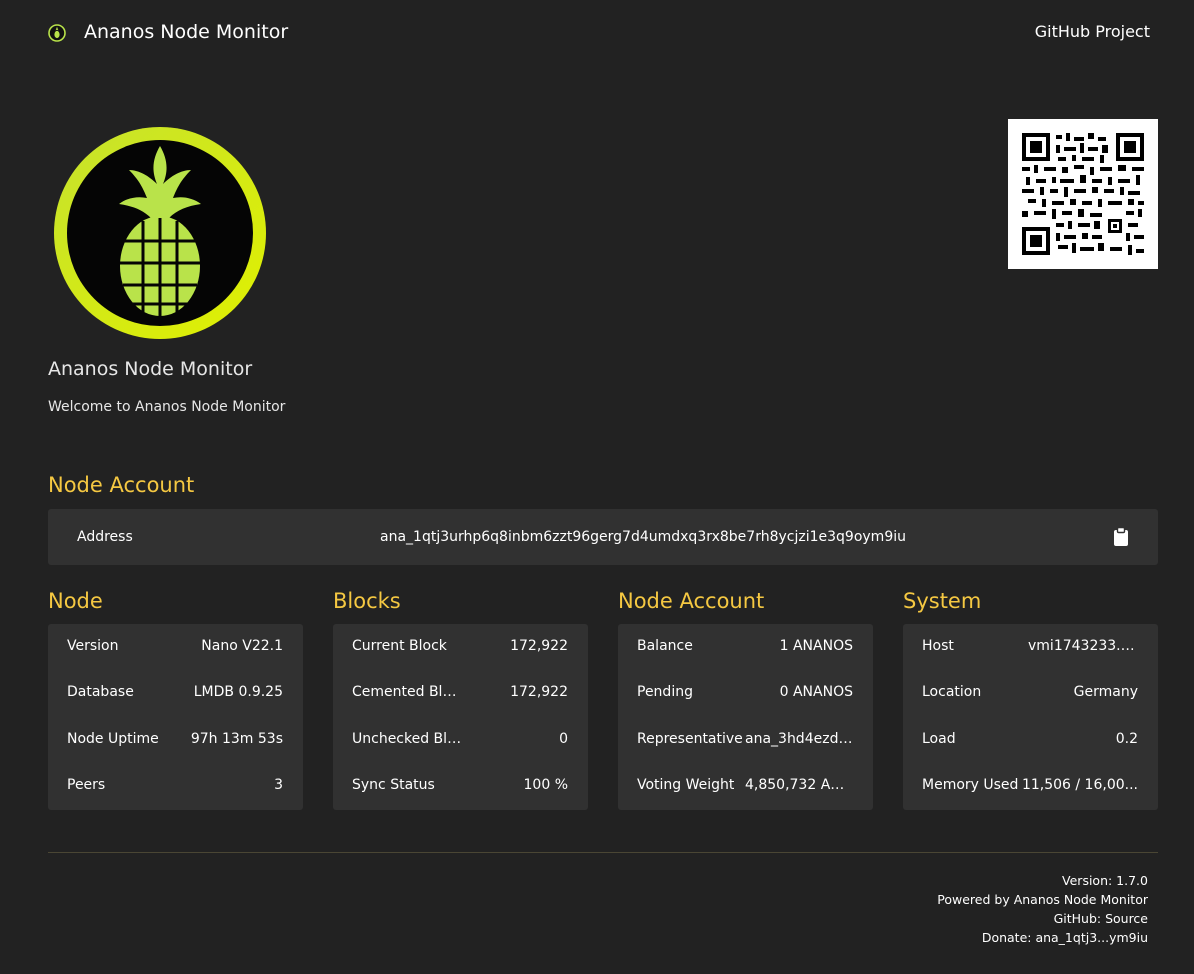 The width and height of the screenshot is (1194, 974). Describe the element at coordinates (399, 646) in the screenshot. I see `row-key: Current Block` at that location.